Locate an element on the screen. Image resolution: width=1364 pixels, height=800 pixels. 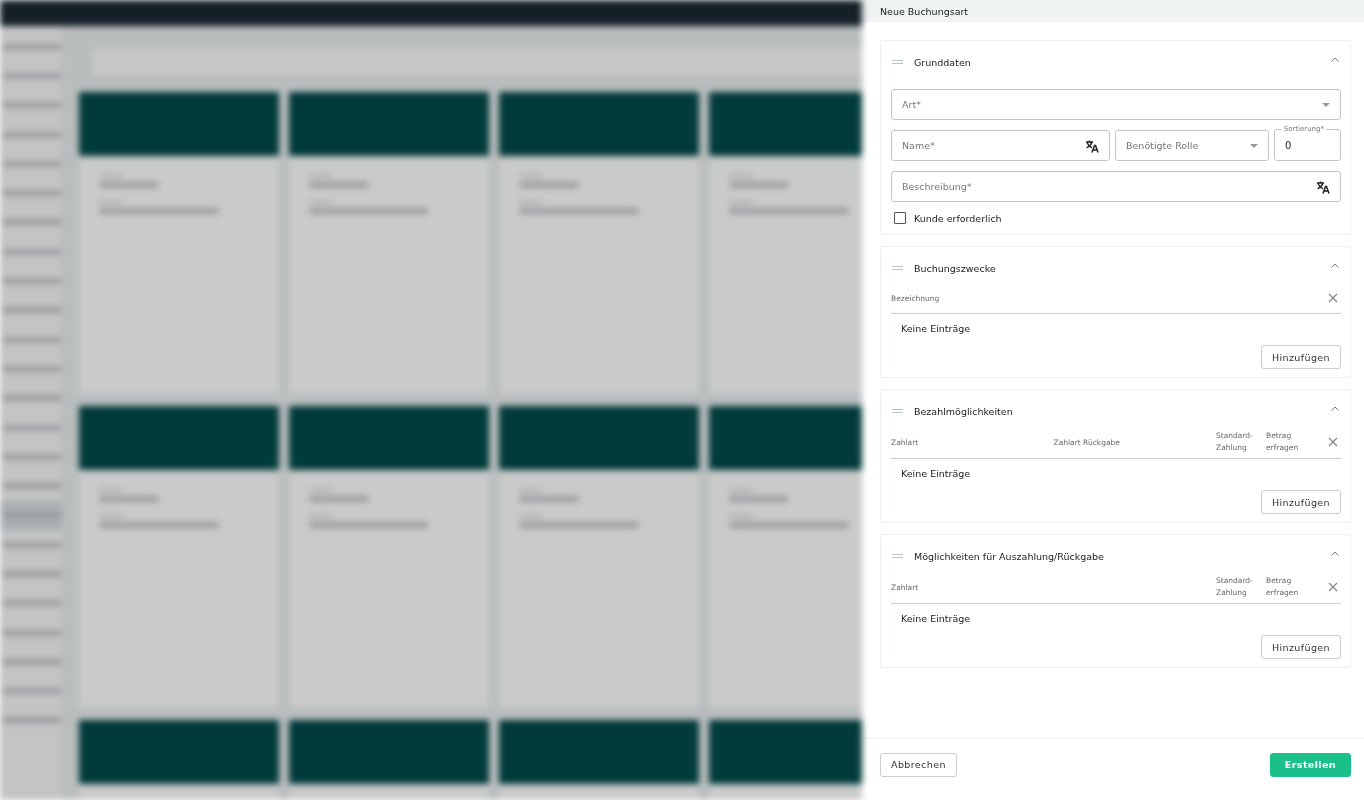
input-field: Beschreibung* is located at coordinates (1116, 186).